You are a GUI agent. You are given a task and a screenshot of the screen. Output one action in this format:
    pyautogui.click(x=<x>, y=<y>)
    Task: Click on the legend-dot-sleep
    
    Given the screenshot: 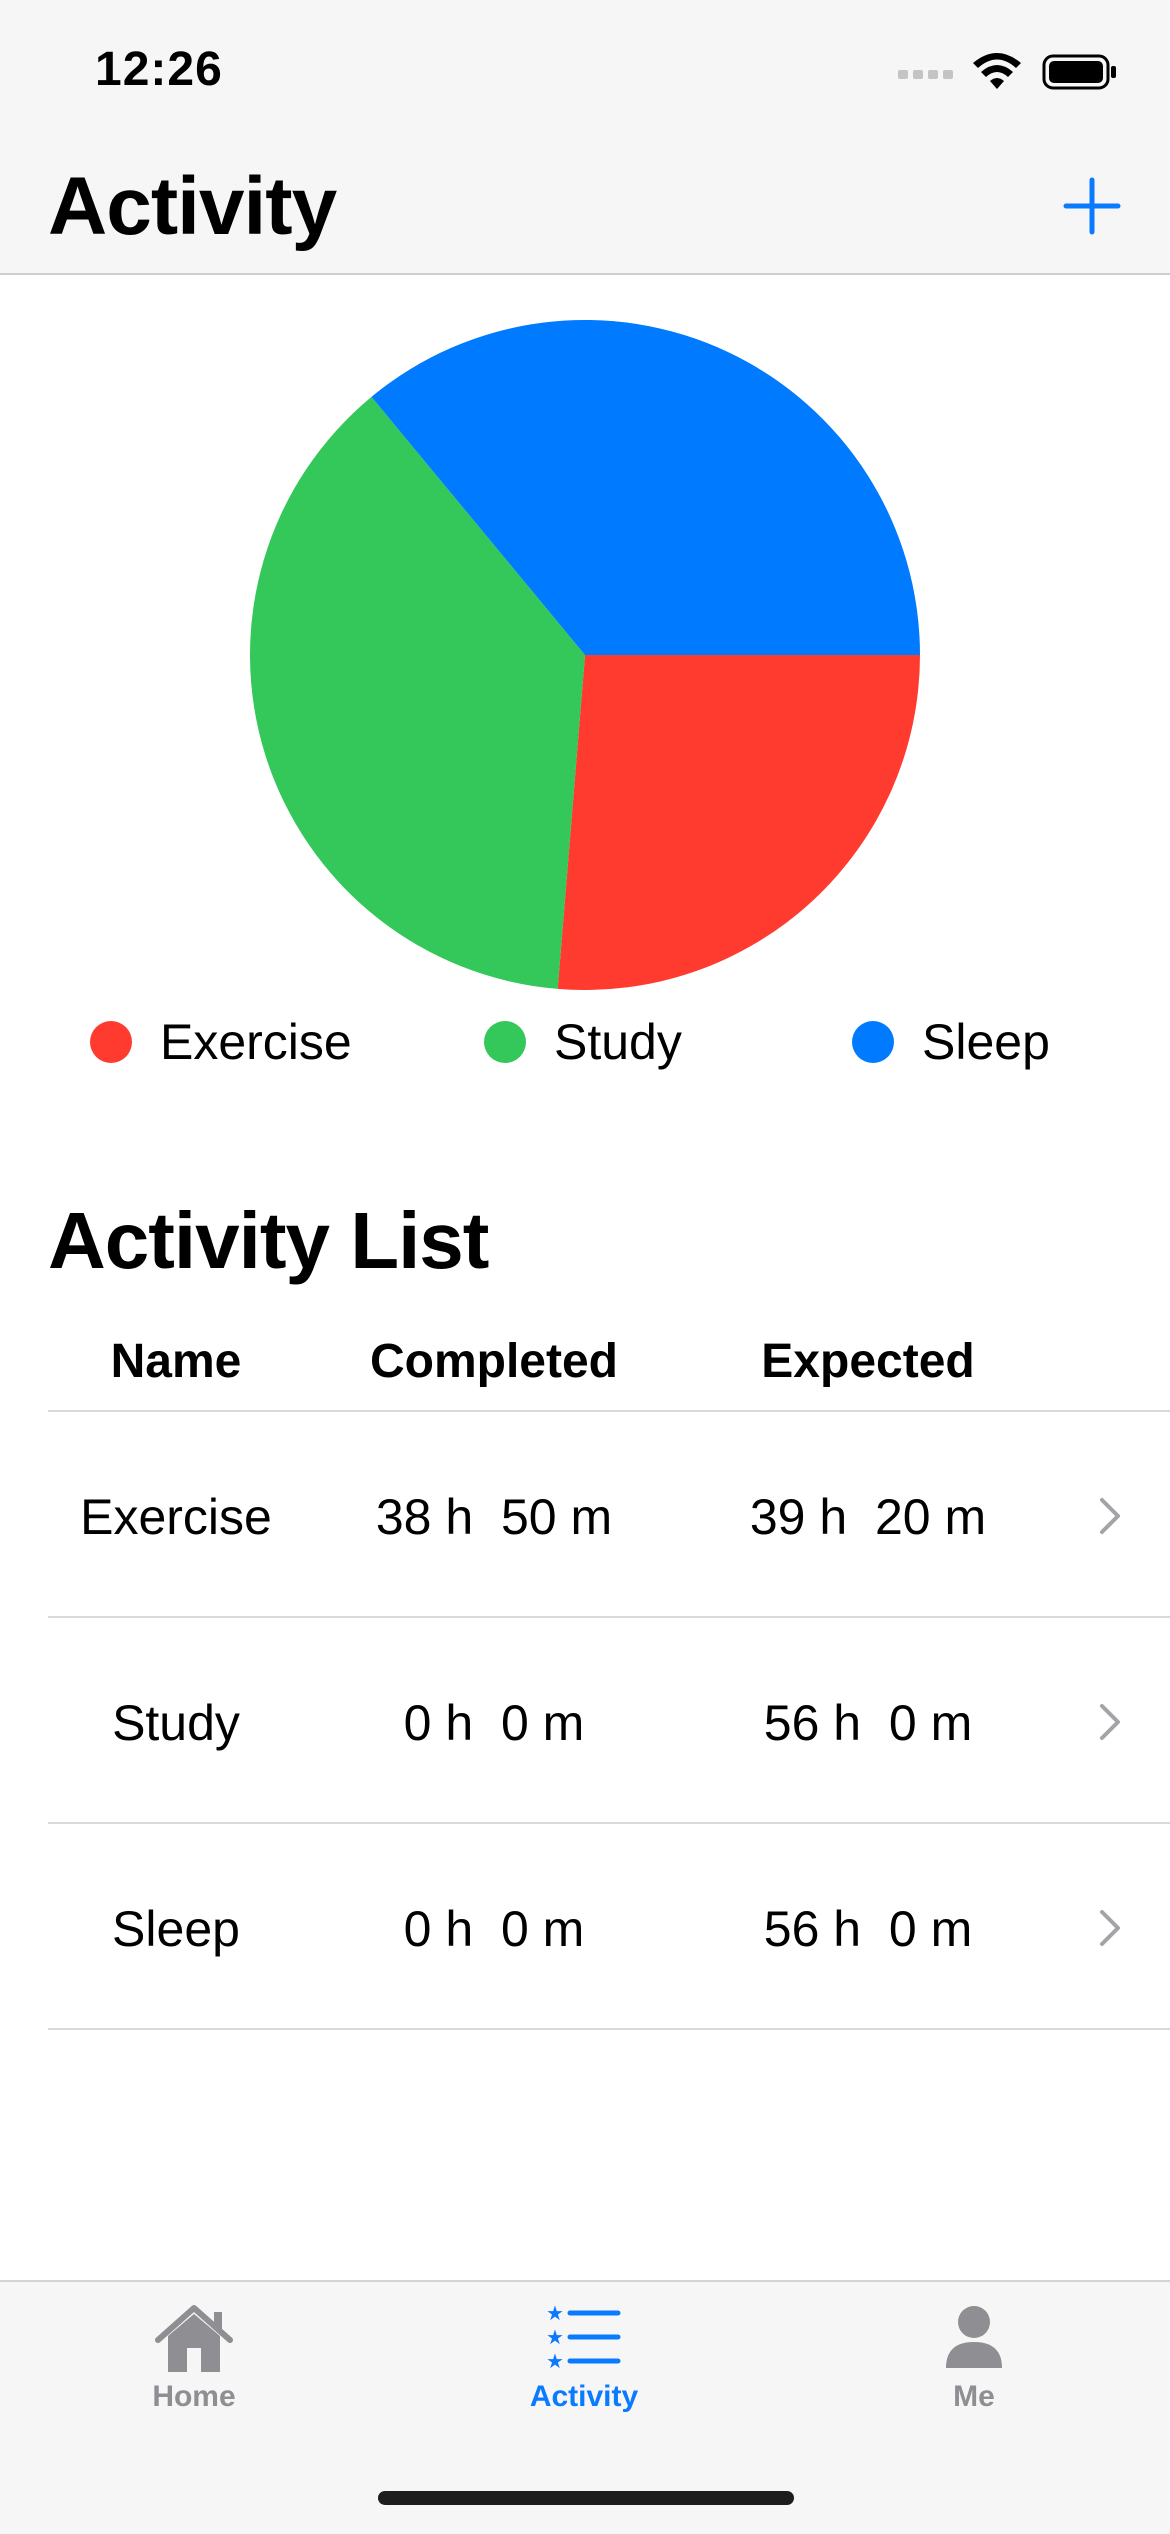 What is the action you would take?
    pyautogui.click(x=873, y=1042)
    